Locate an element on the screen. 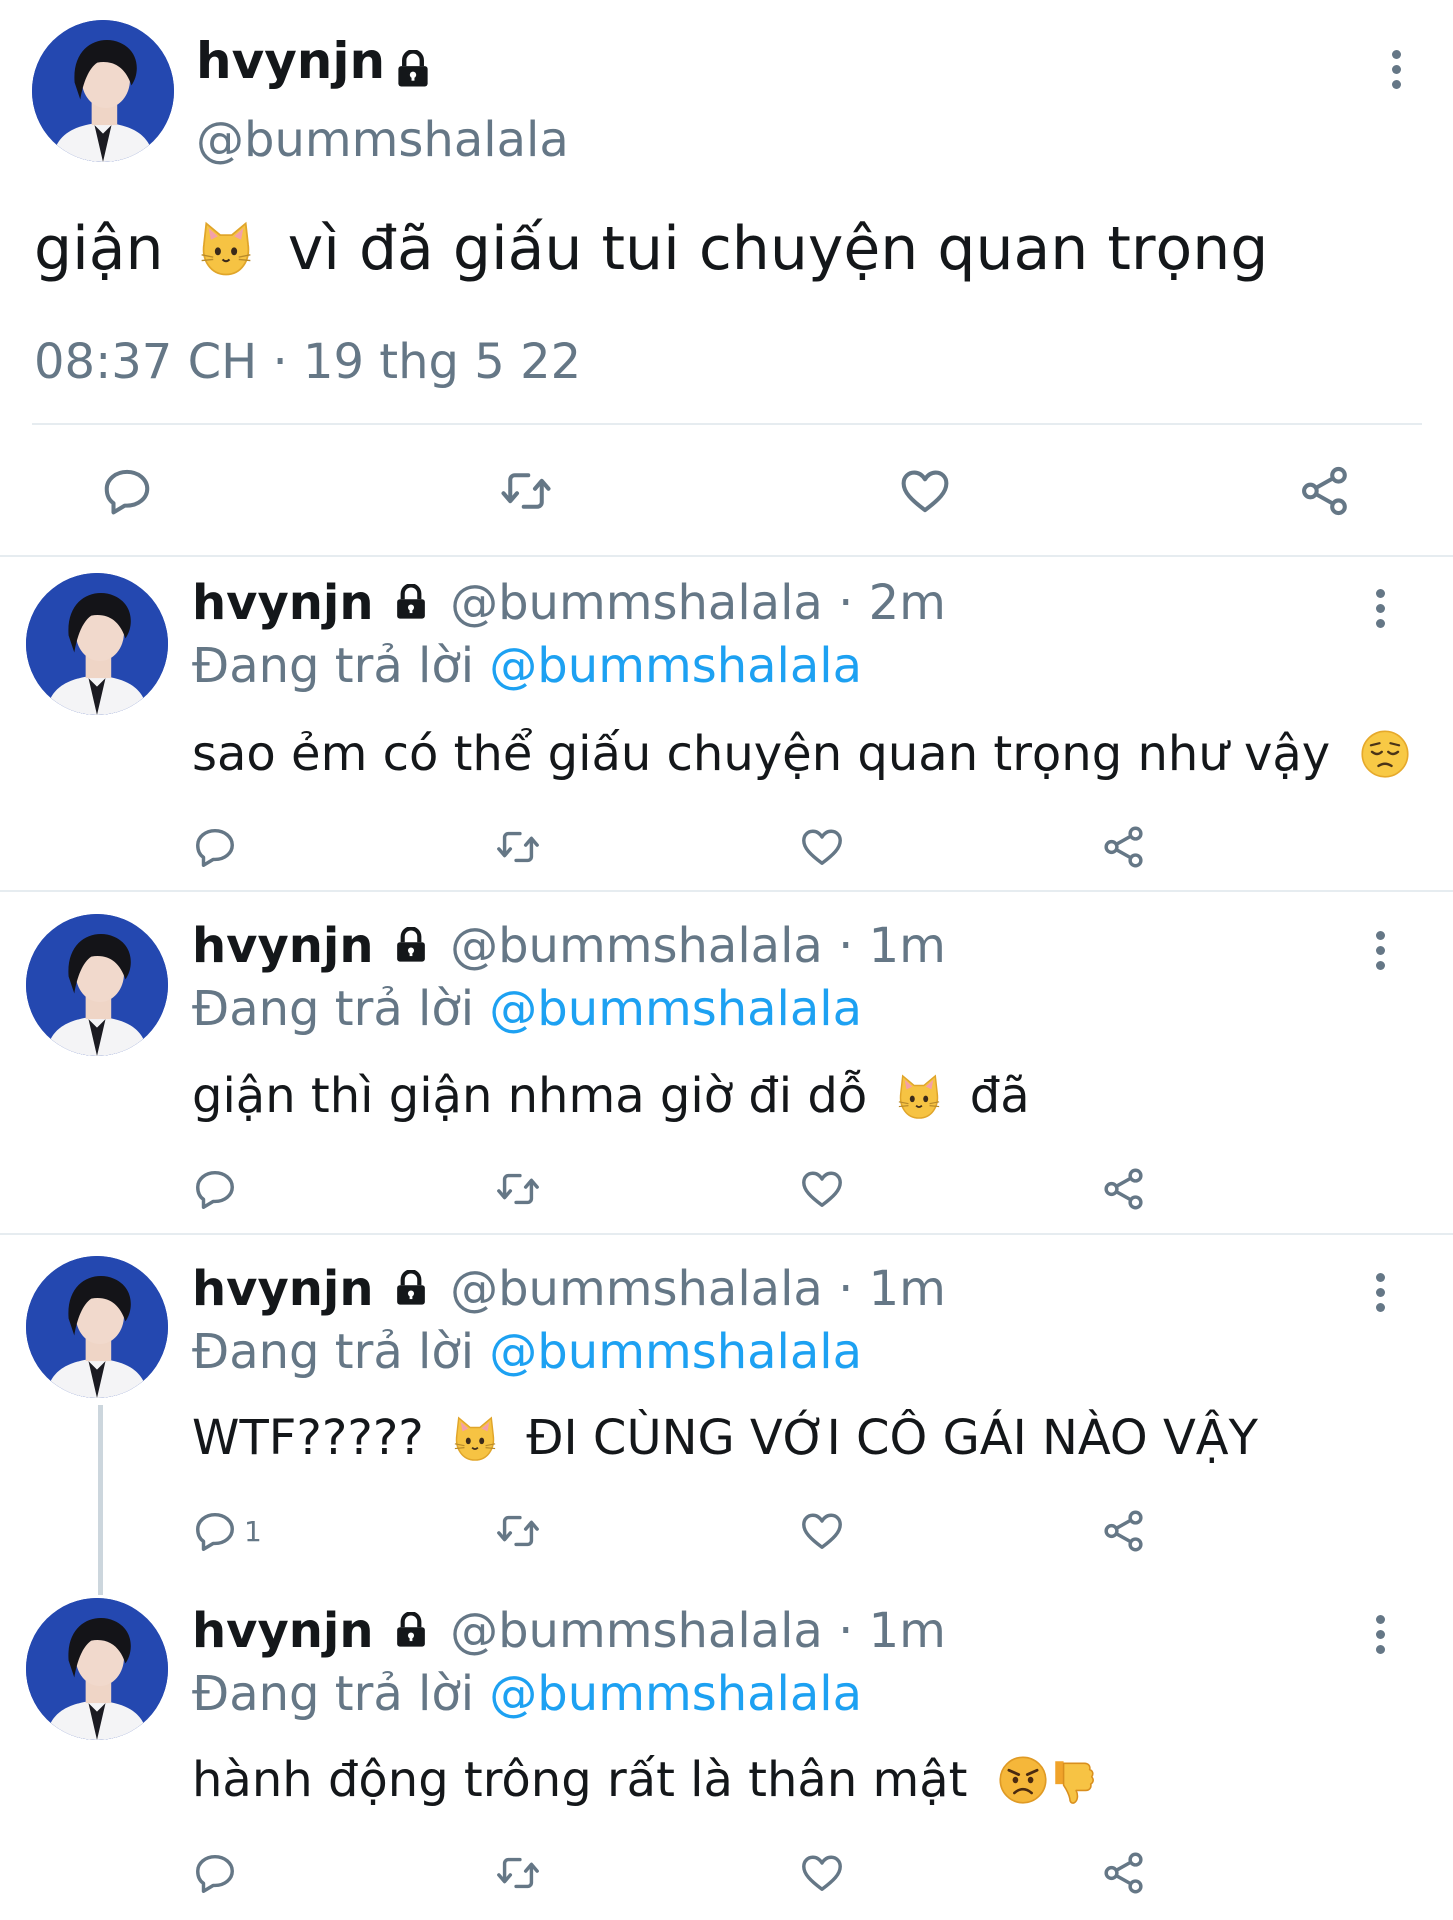 This screenshot has height=1920, width=1453. tweet-text-end: đã is located at coordinates (999, 1096).